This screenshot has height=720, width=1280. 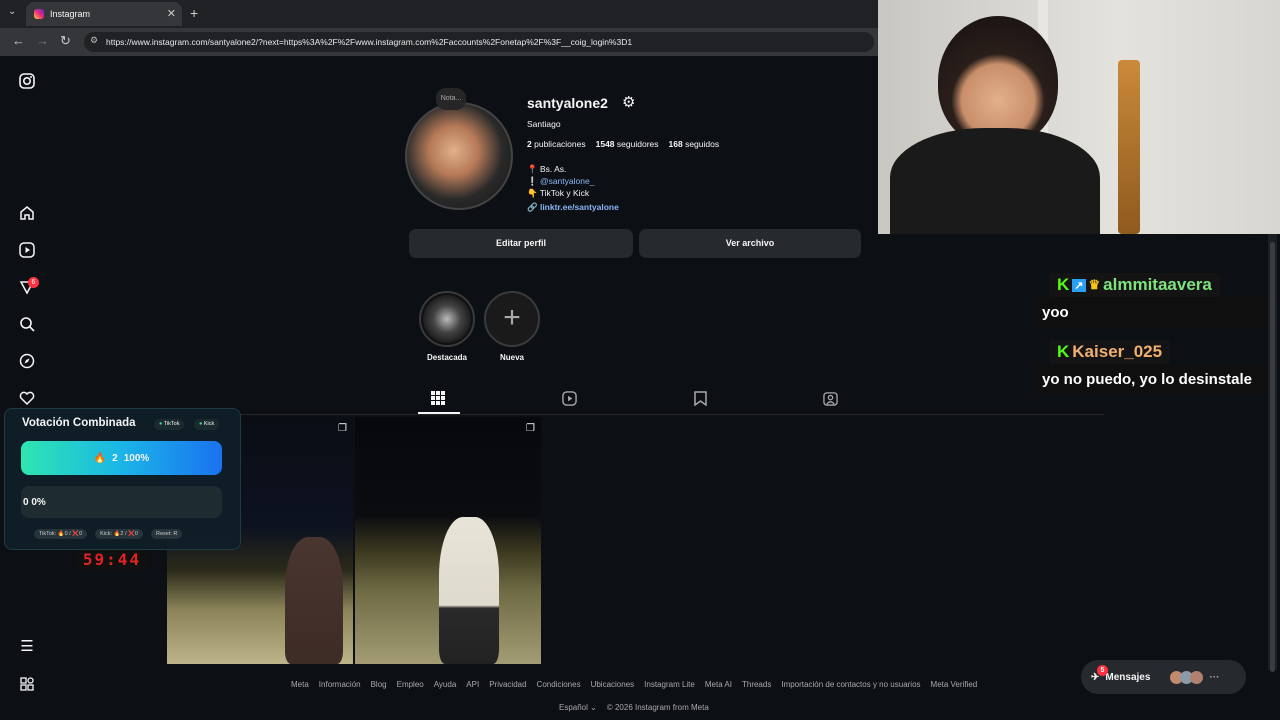 What do you see at coordinates (1102, 670) in the screenshot?
I see `messages-badge: 5` at bounding box center [1102, 670].